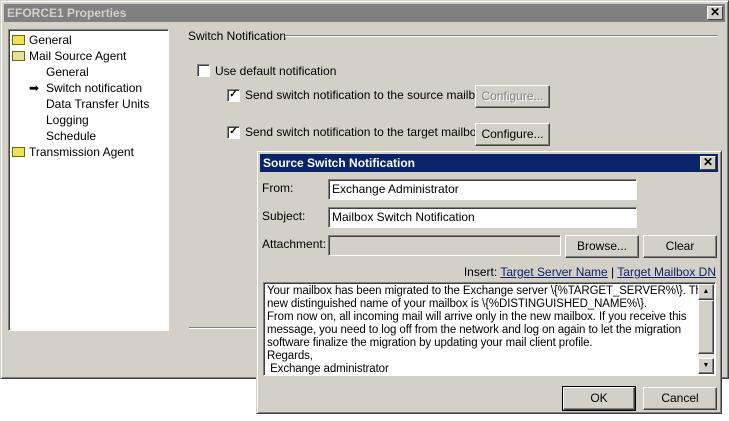  Describe the element at coordinates (34, 88) in the screenshot. I see `arrow-icon: ➡` at that location.